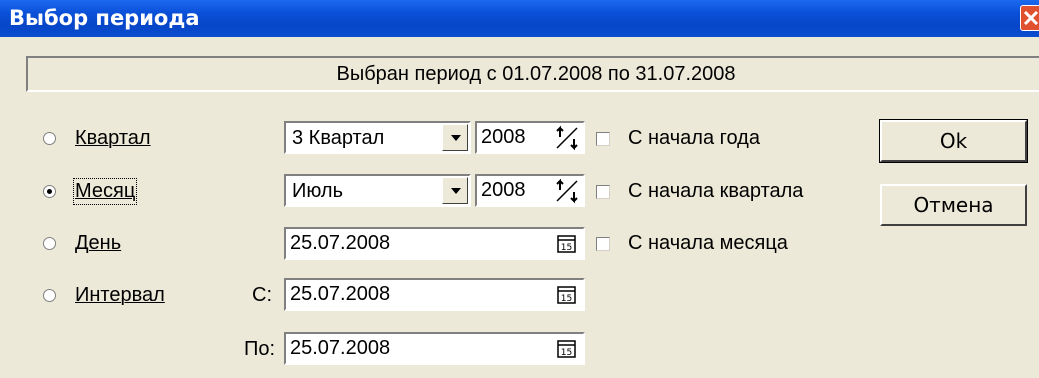  I want to click on interval-from-label: С:, so click(262, 295).